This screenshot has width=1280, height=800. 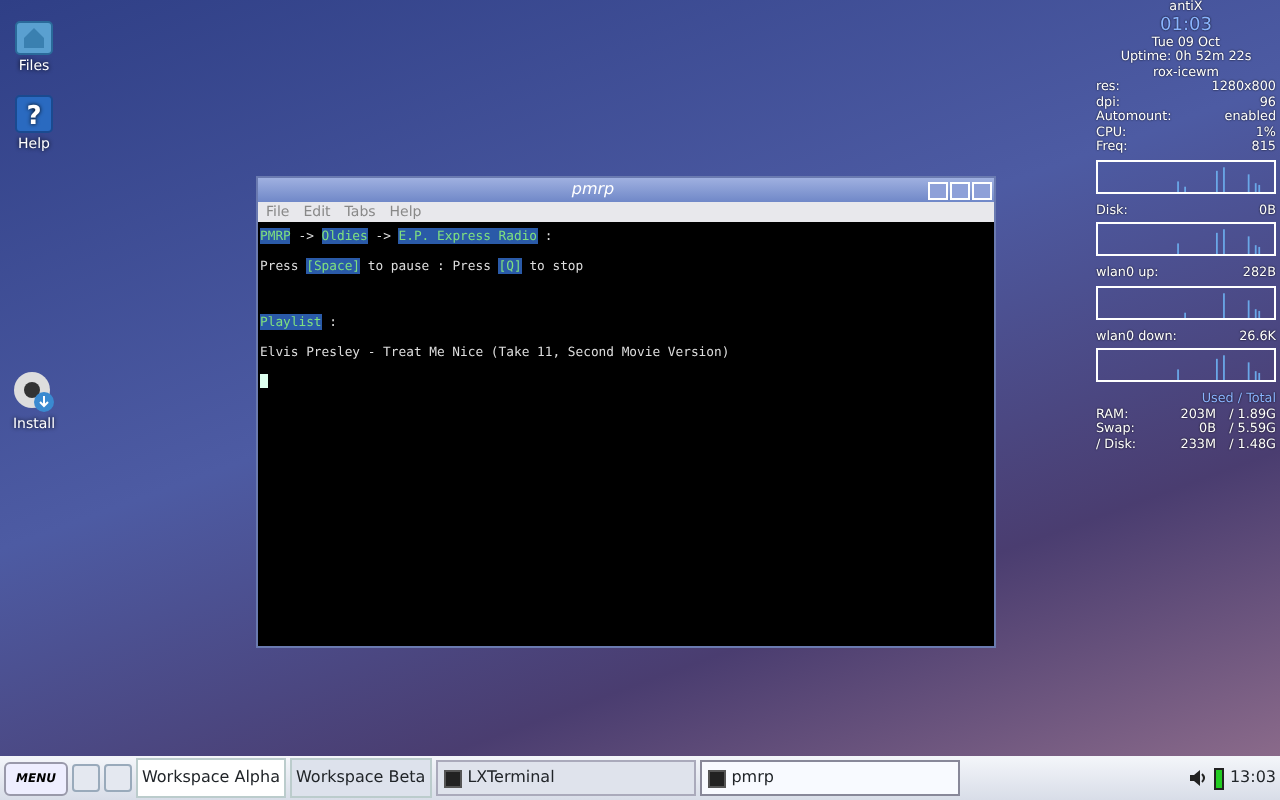 I want to click on folder-icon, so click(x=34, y=36).